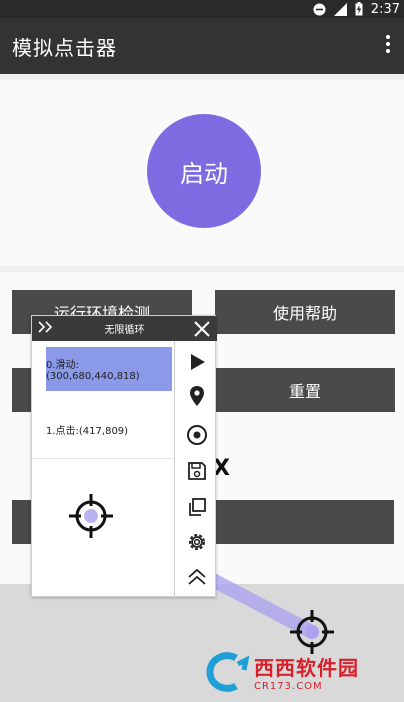 This screenshot has height=702, width=404. What do you see at coordinates (197, 435) in the screenshot?
I see `target-icon` at bounding box center [197, 435].